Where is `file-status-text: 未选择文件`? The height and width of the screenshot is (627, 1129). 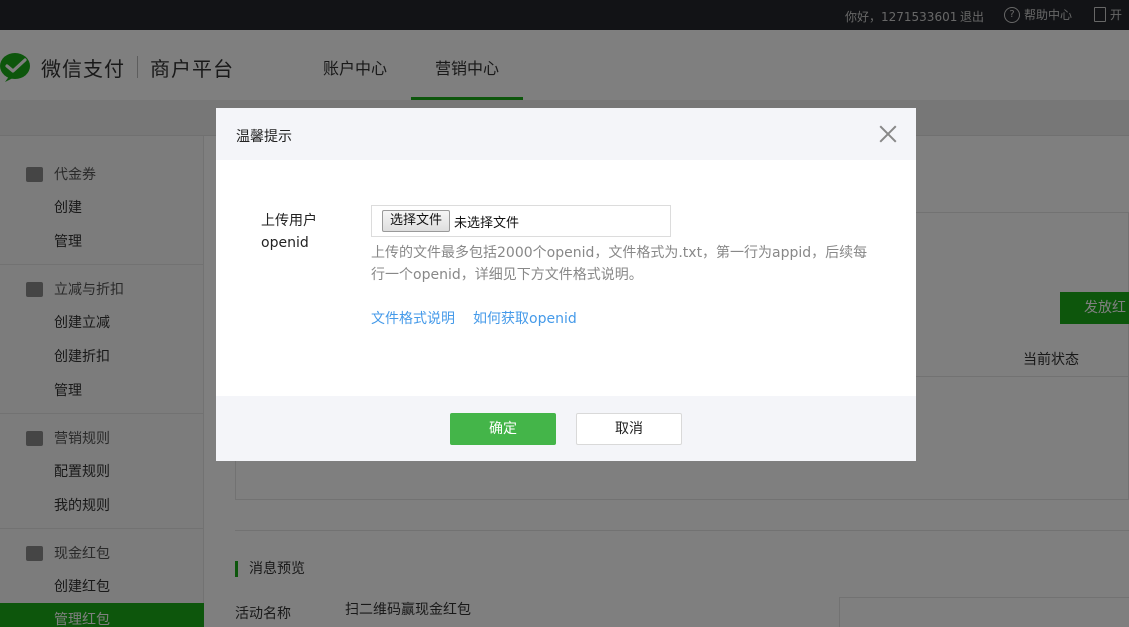
file-status-text: 未选择文件 is located at coordinates (487, 223).